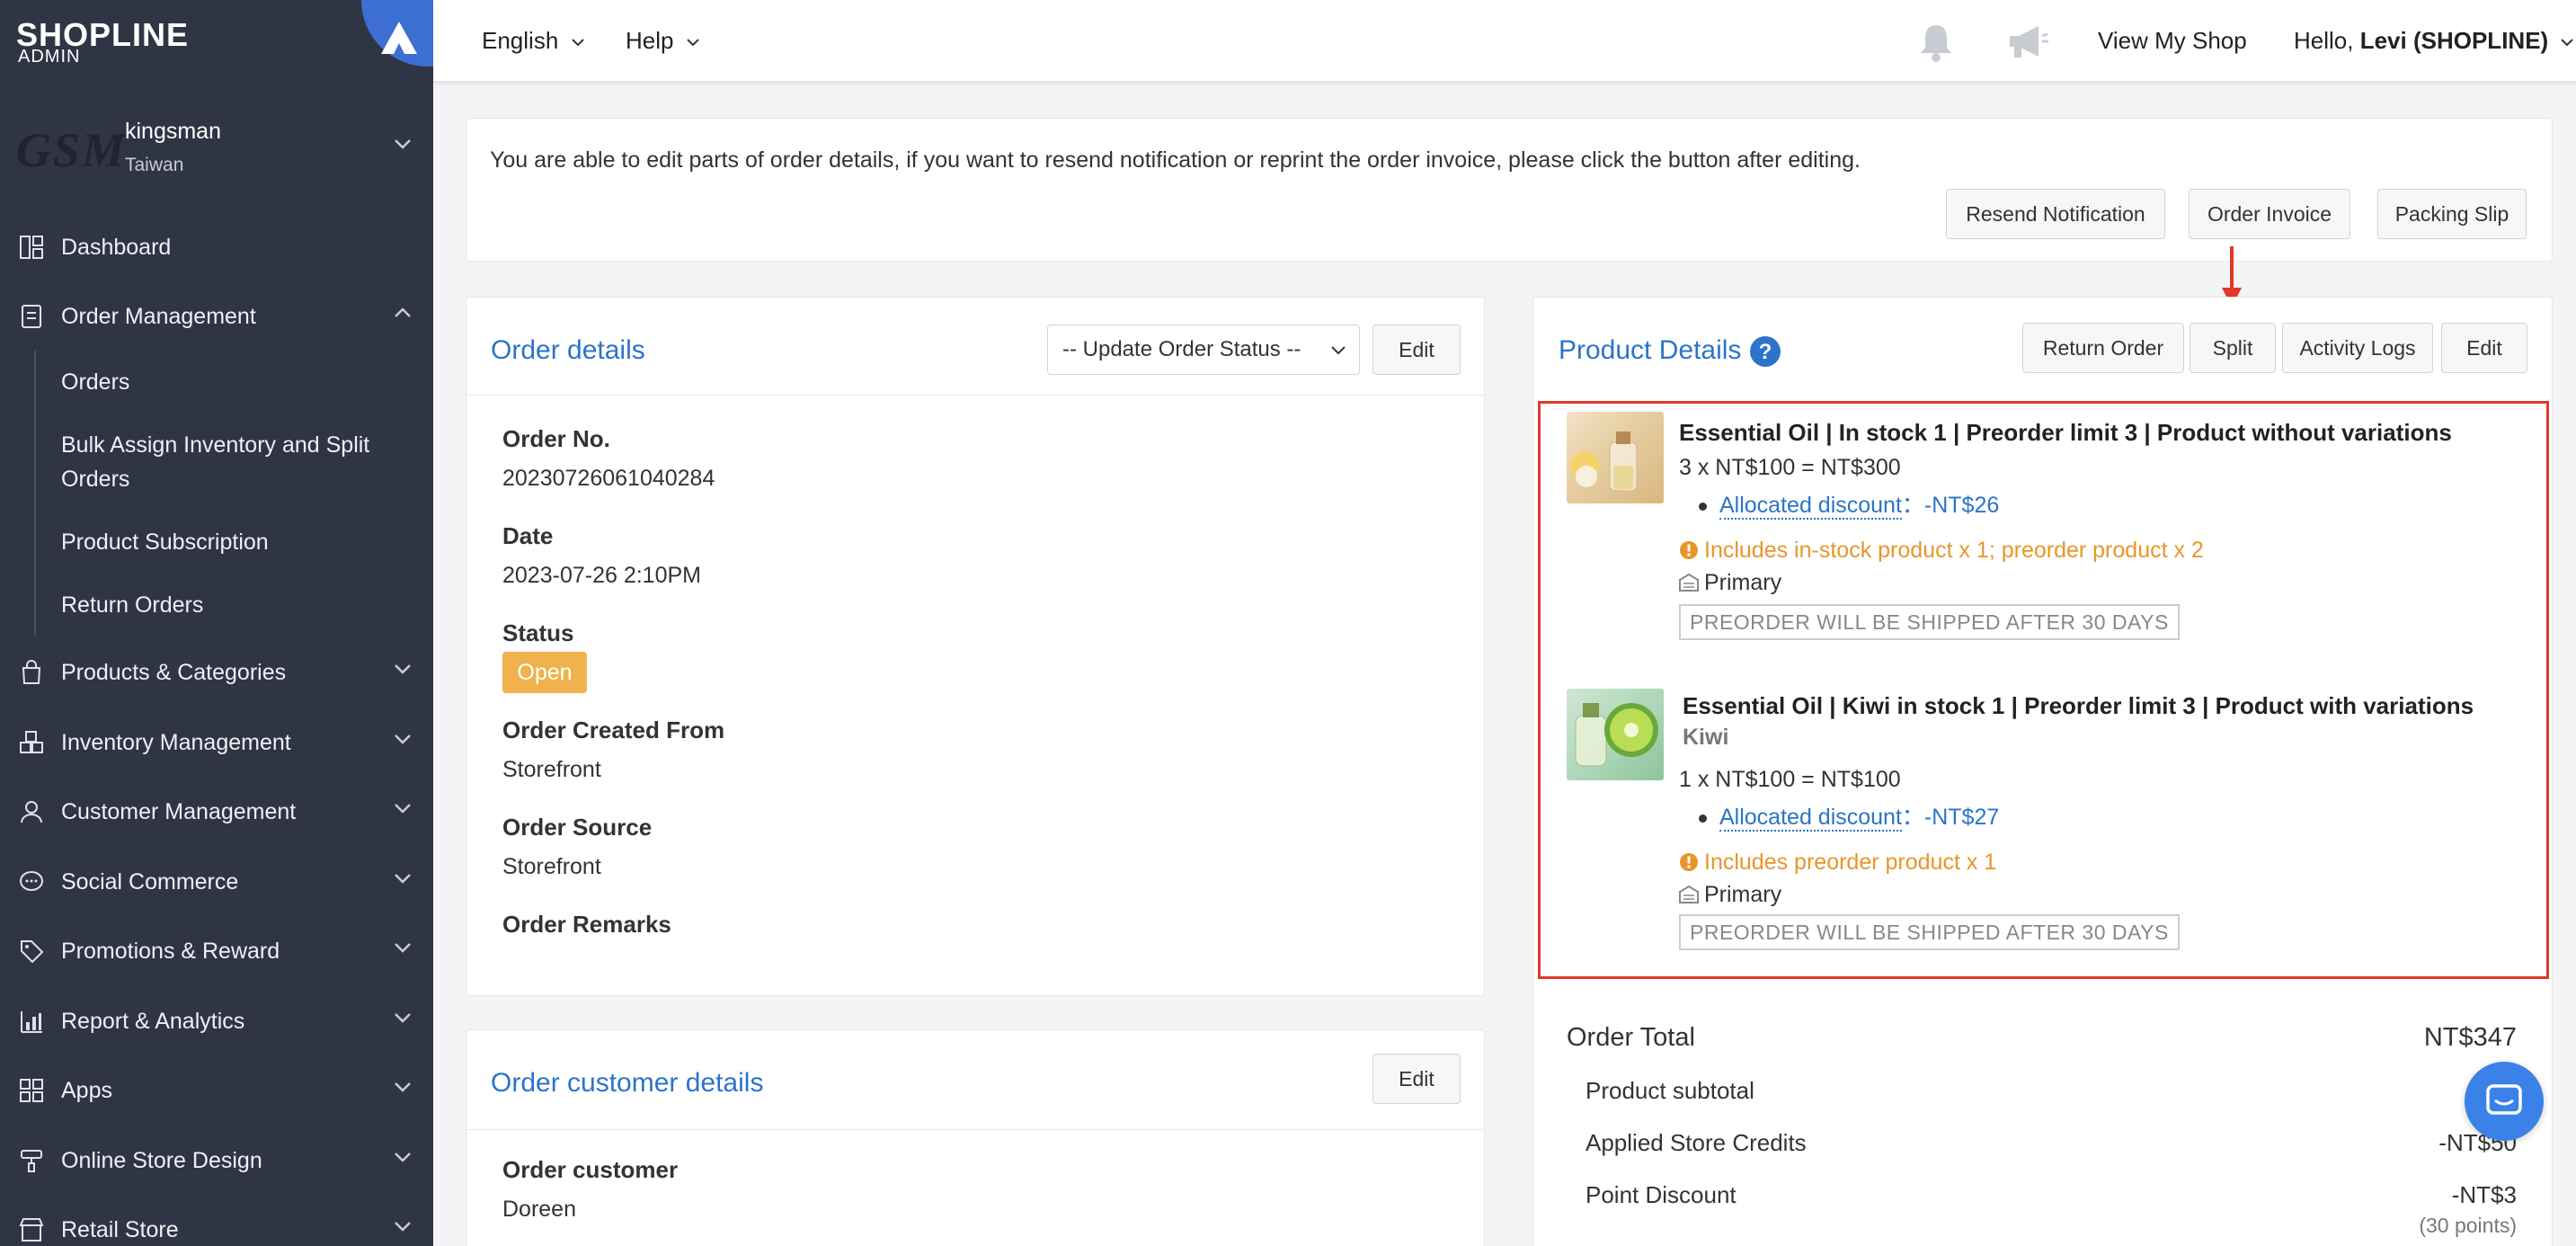  I want to click on sidebar-item-inventory: Inventory Management, so click(216, 743).